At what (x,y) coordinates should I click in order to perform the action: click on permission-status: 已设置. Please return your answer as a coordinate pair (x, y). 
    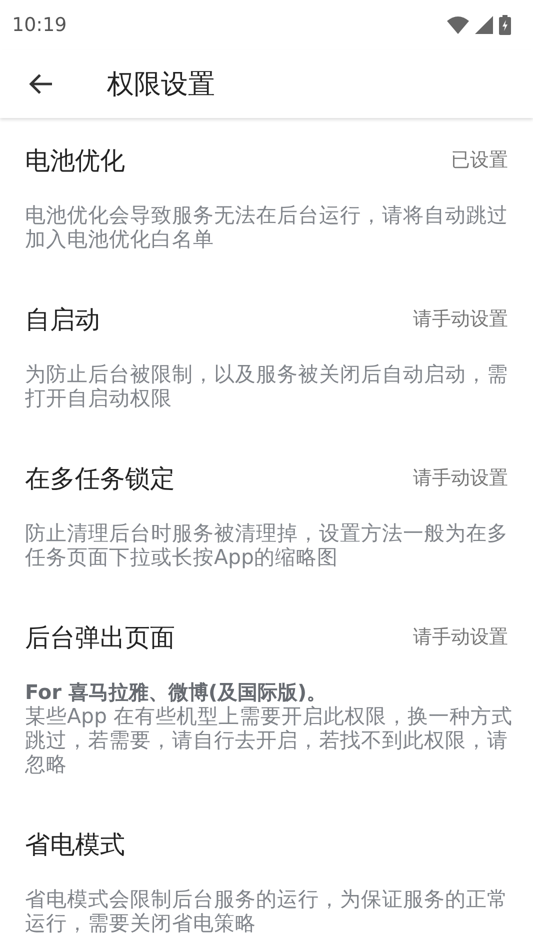
    Looking at the image, I should click on (479, 160).